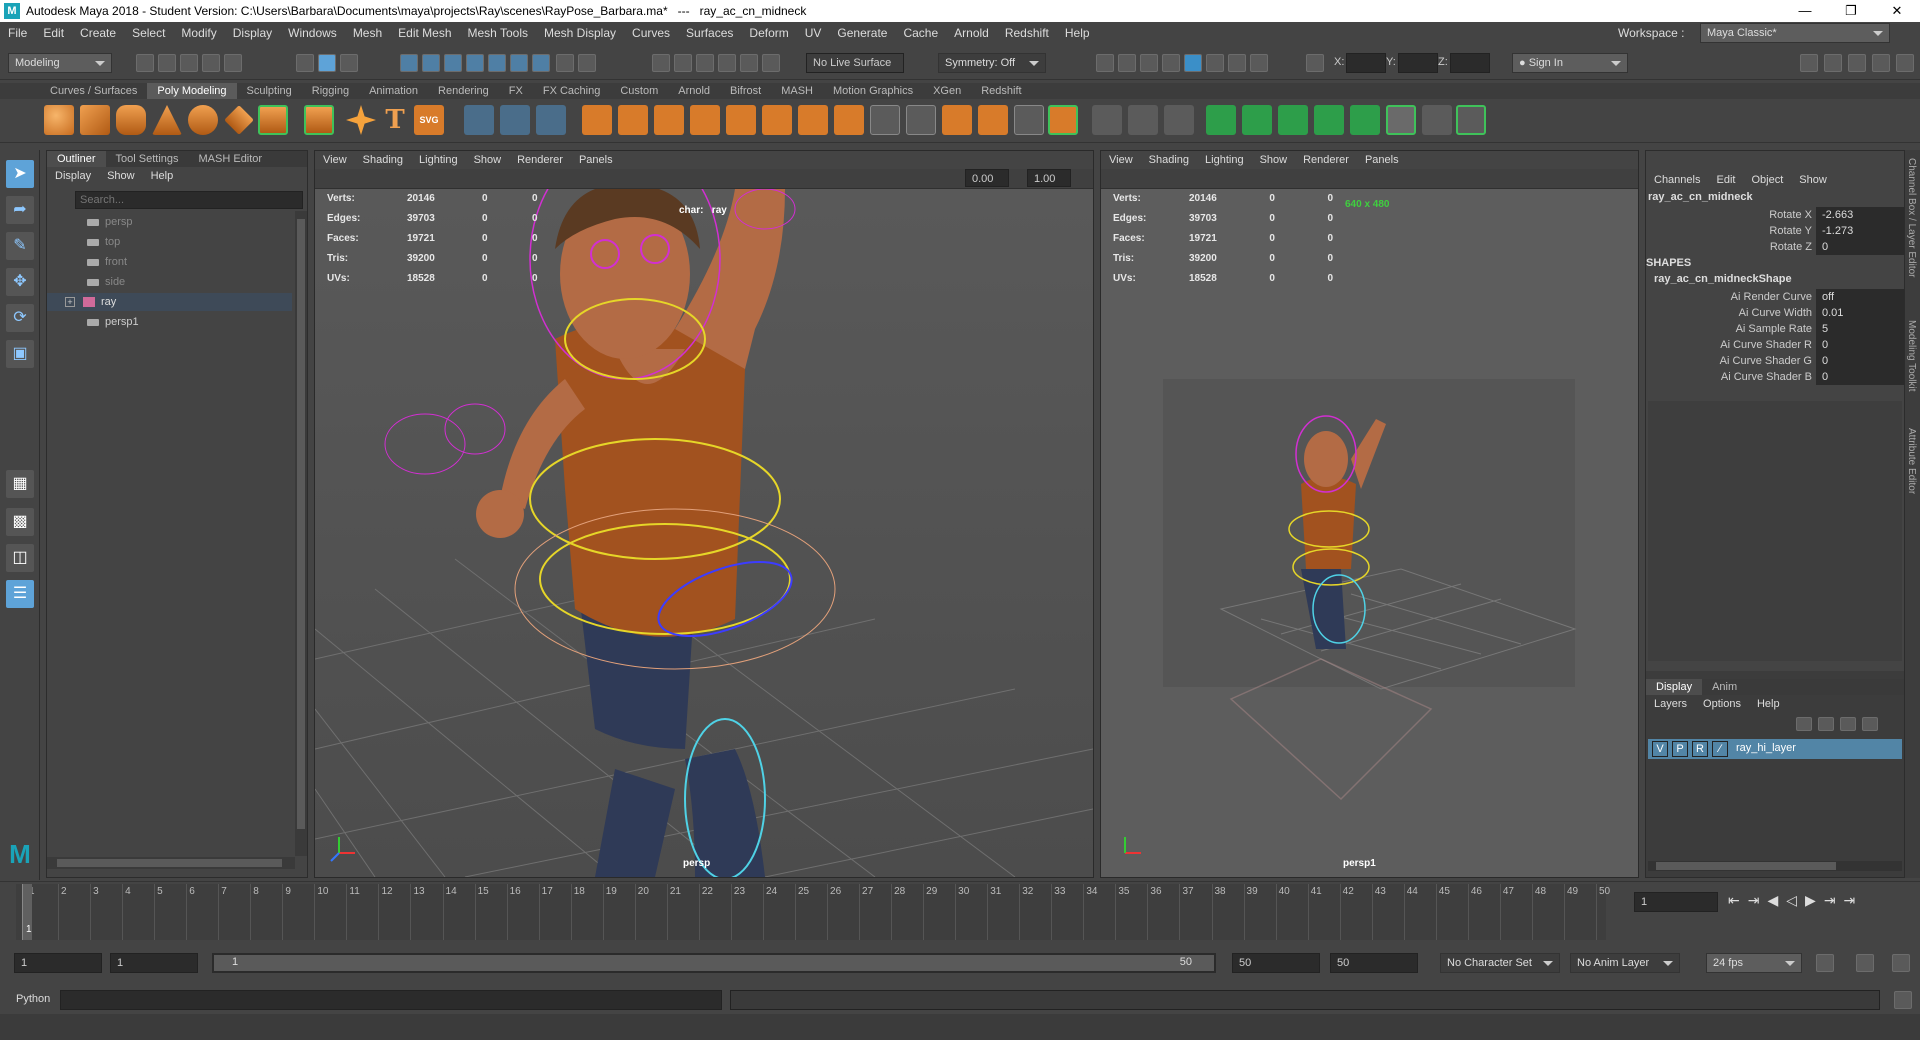 The height and width of the screenshot is (1040, 1920). I want to click on menu-mesh-tools: Mesh Tools, so click(498, 33).